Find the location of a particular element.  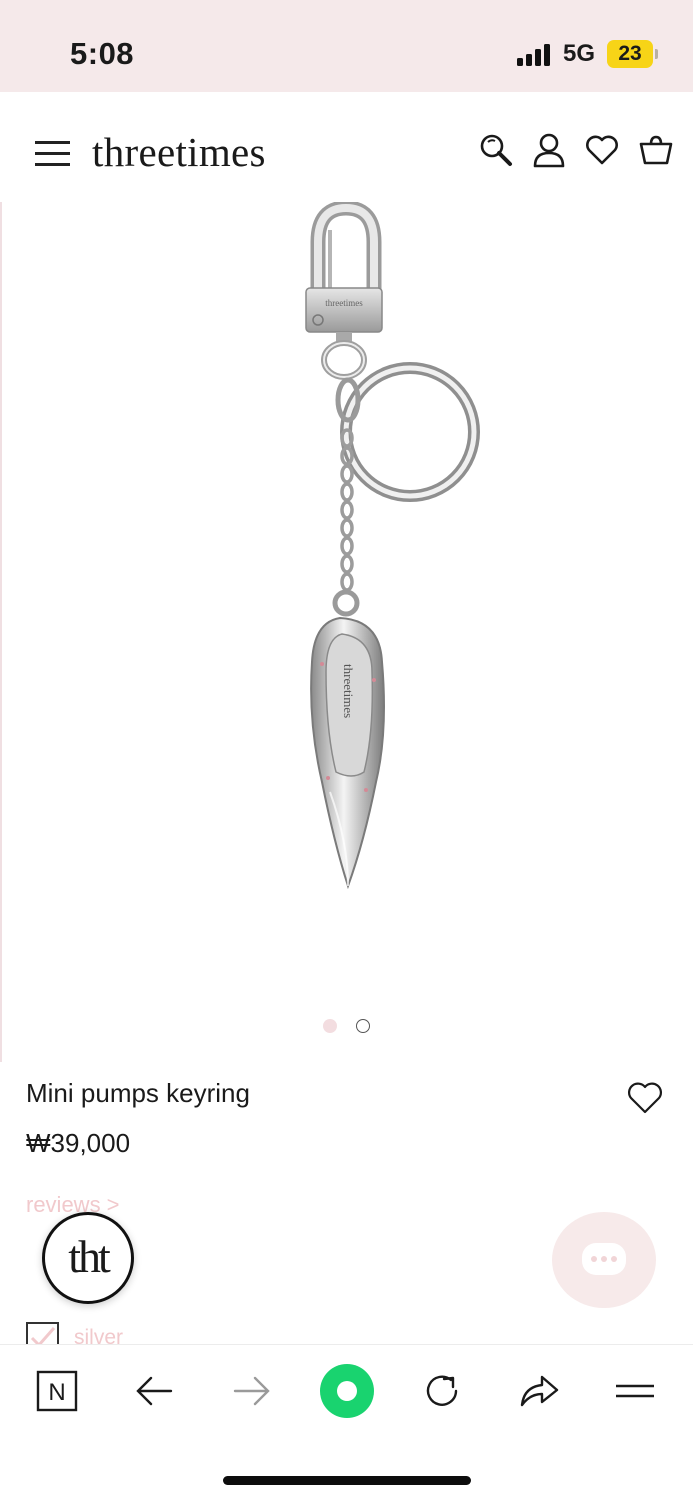

product-name: Mini pumps keyring is located at coordinates (138, 1093).